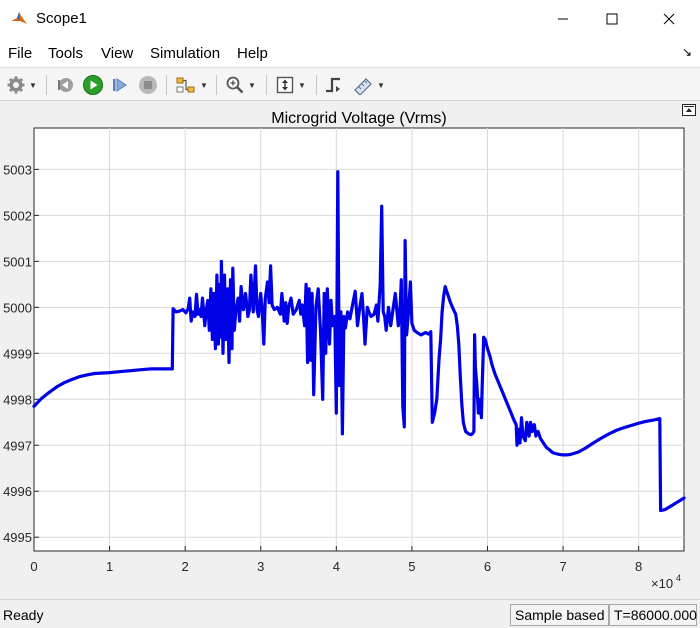 This screenshot has width=700, height=628. I want to click on y-tick-label: 4996, so click(17, 491).